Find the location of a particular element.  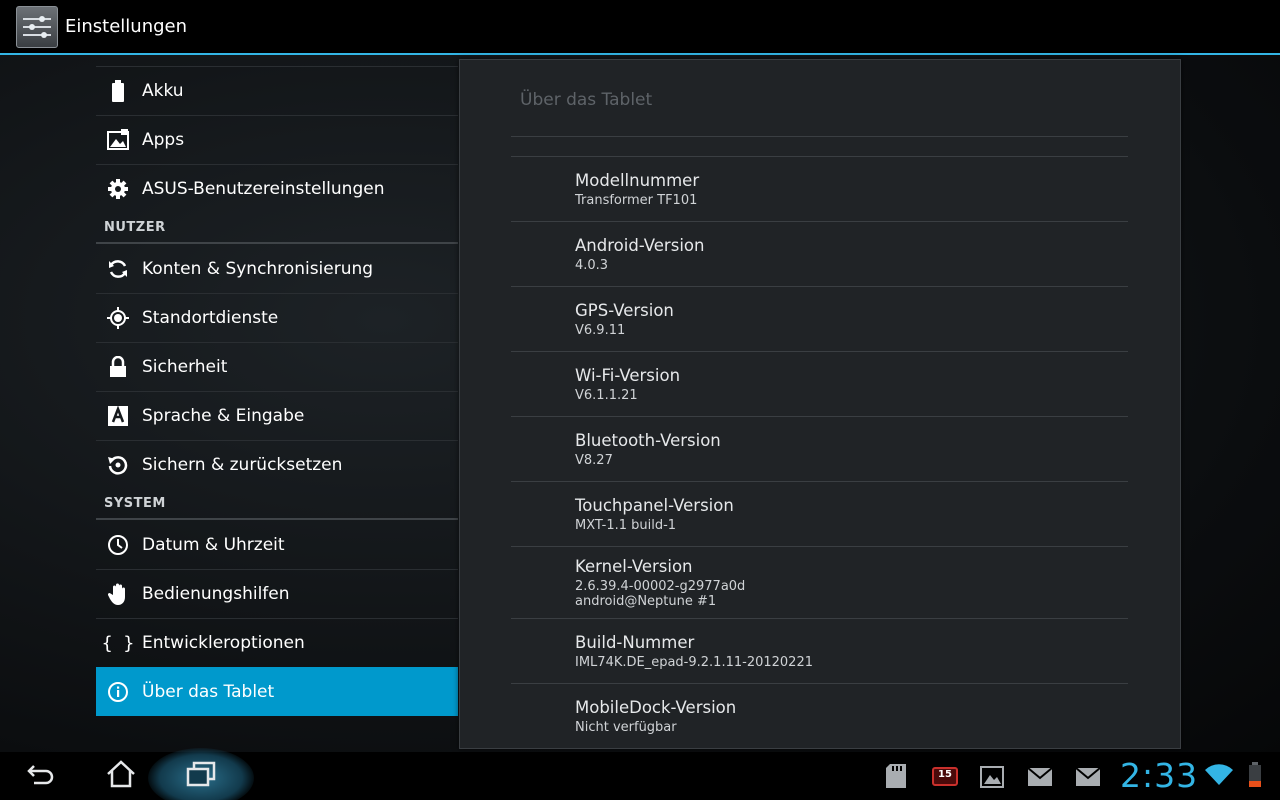

backup-icon is located at coordinates (118, 465).